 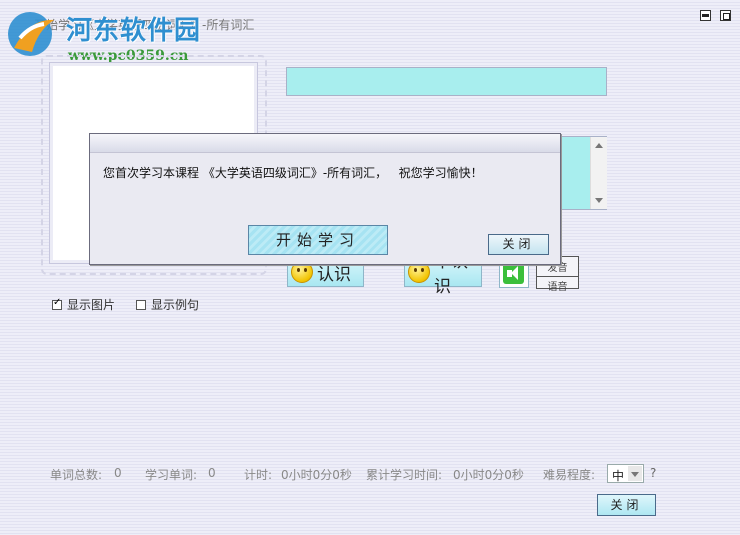 What do you see at coordinates (118, 473) in the screenshot?
I see `total-words-value: 0` at bounding box center [118, 473].